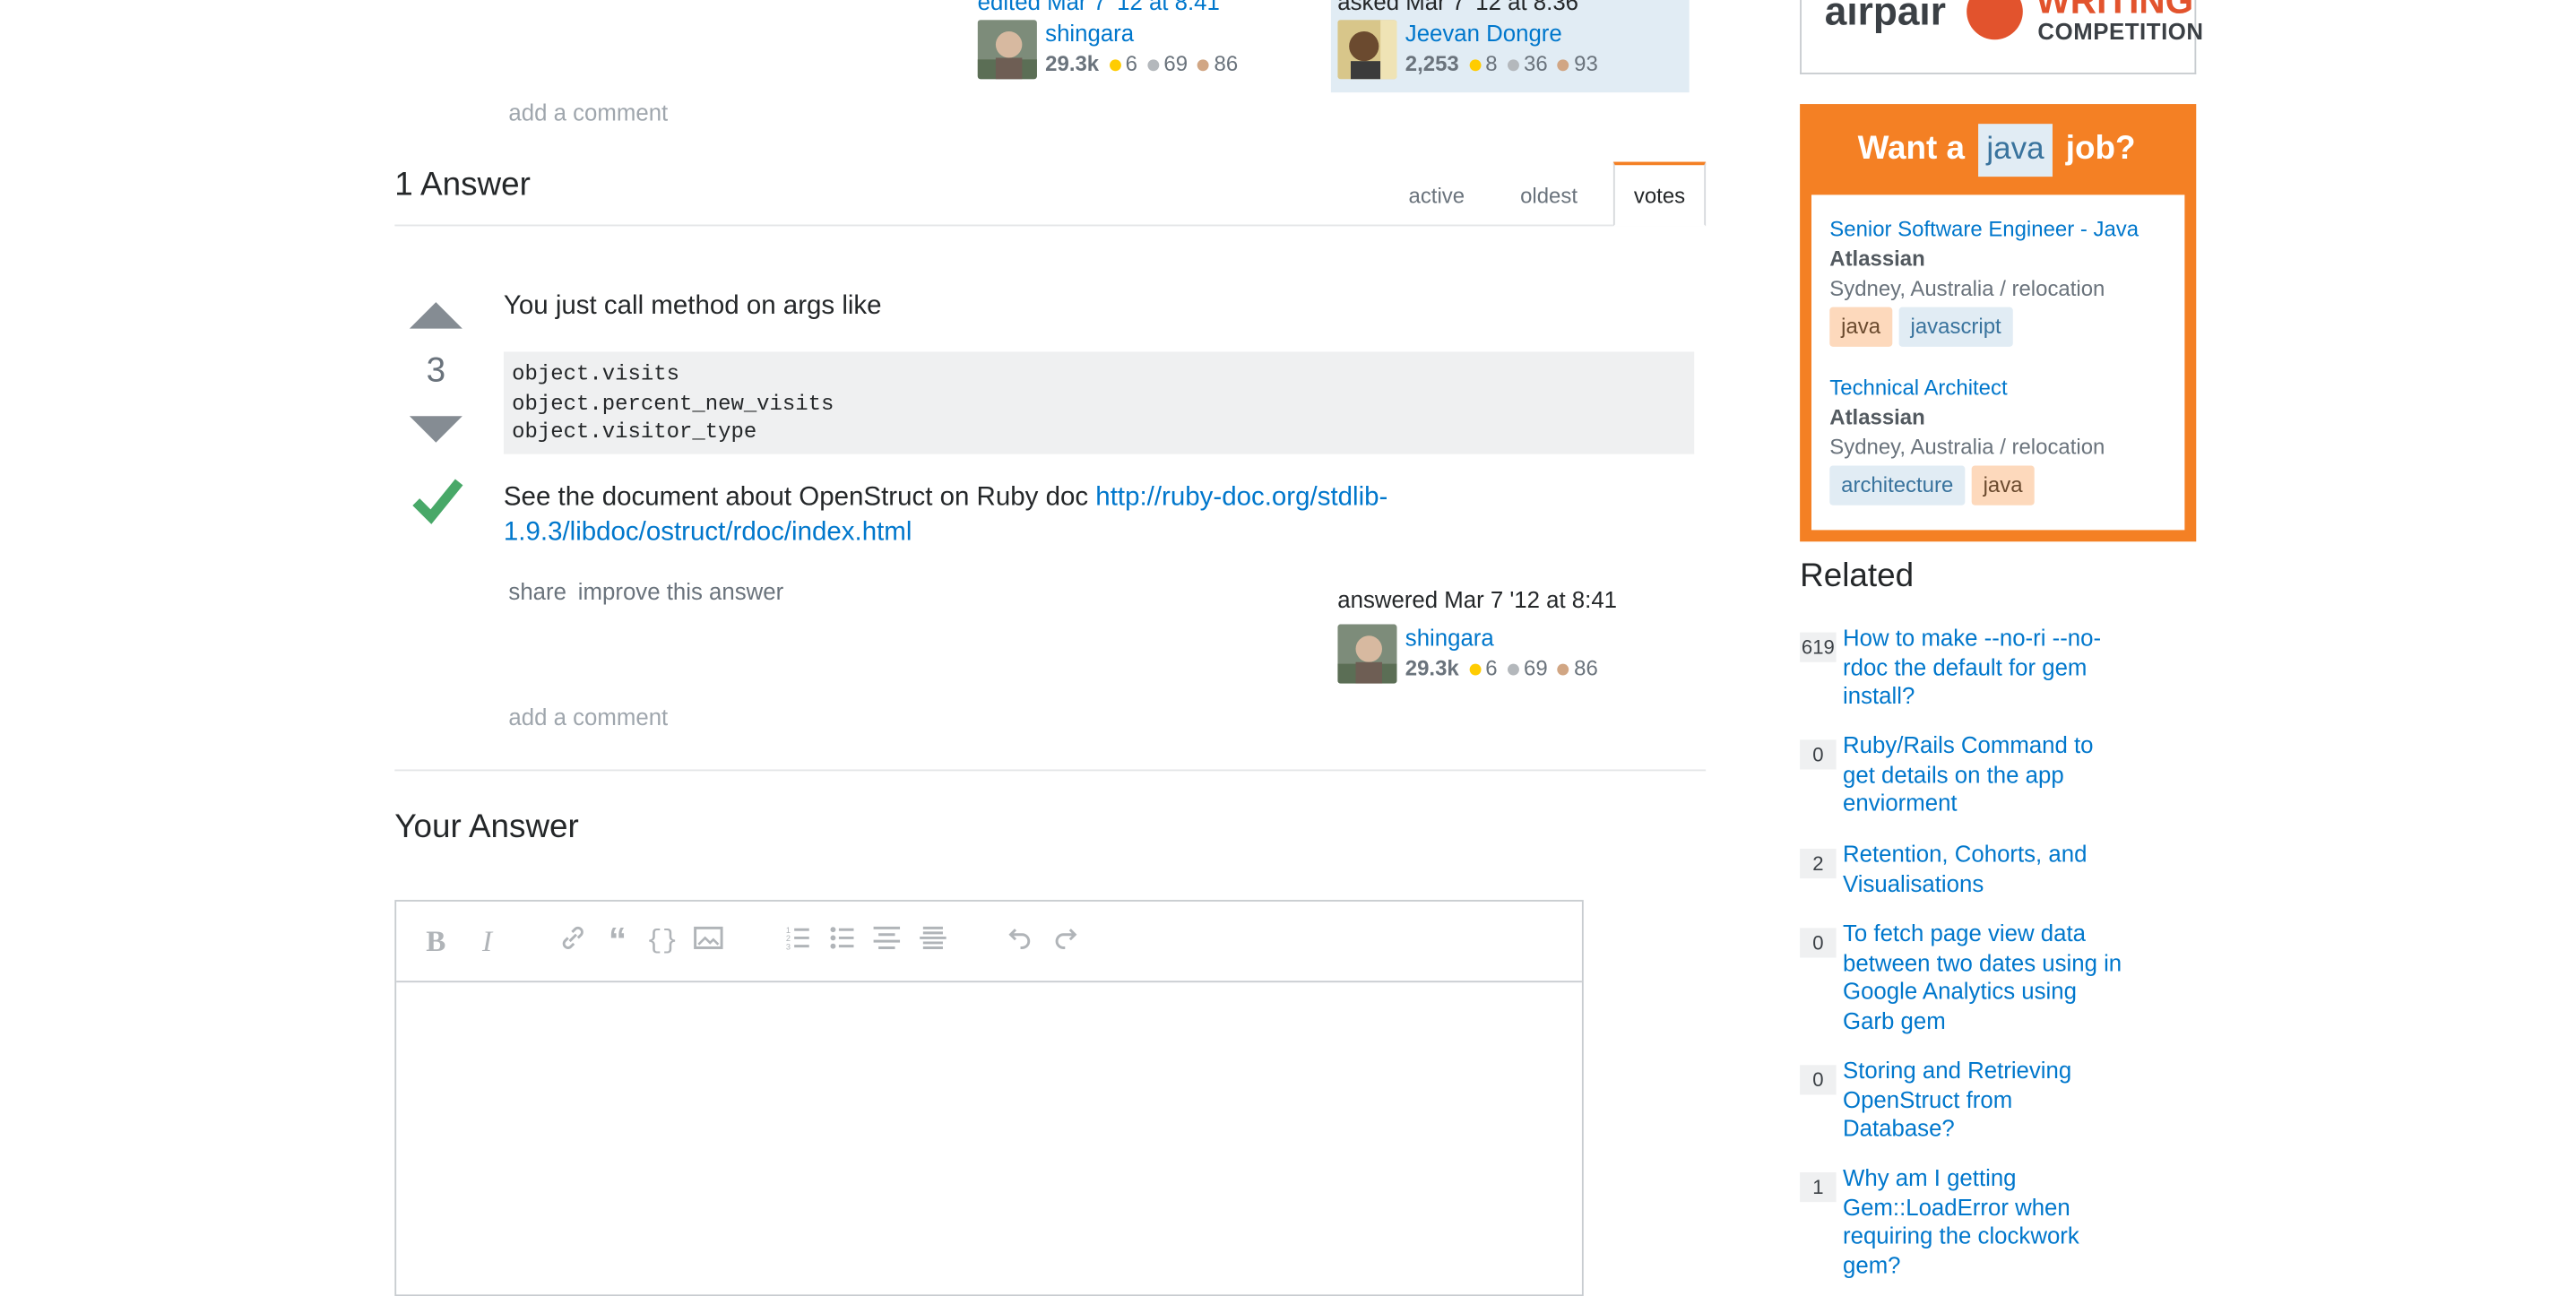 The height and width of the screenshot is (1296, 2576). I want to click on horizontal-rule-icon, so click(932, 941).